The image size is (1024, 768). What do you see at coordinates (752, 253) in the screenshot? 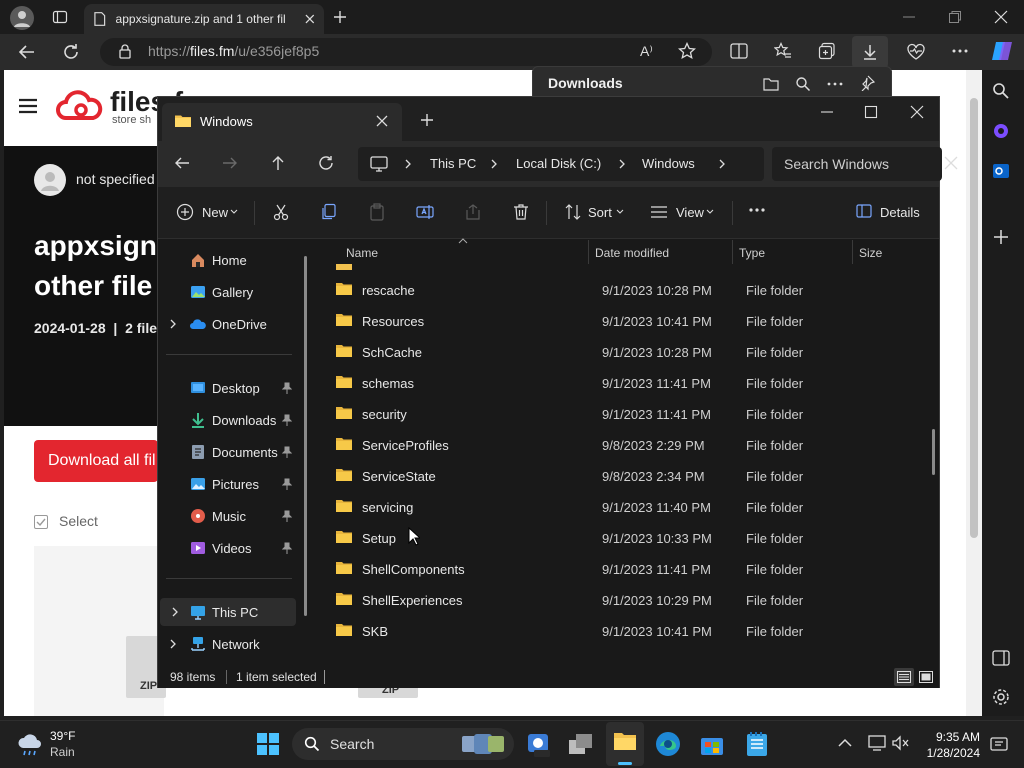
I see `column-header-type: Type` at bounding box center [752, 253].